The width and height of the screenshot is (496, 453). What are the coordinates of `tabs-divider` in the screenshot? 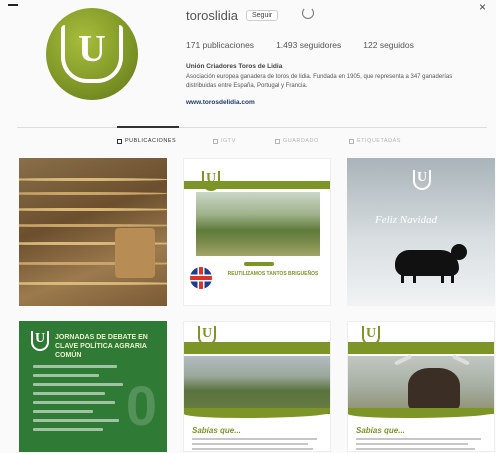 It's located at (252, 127).